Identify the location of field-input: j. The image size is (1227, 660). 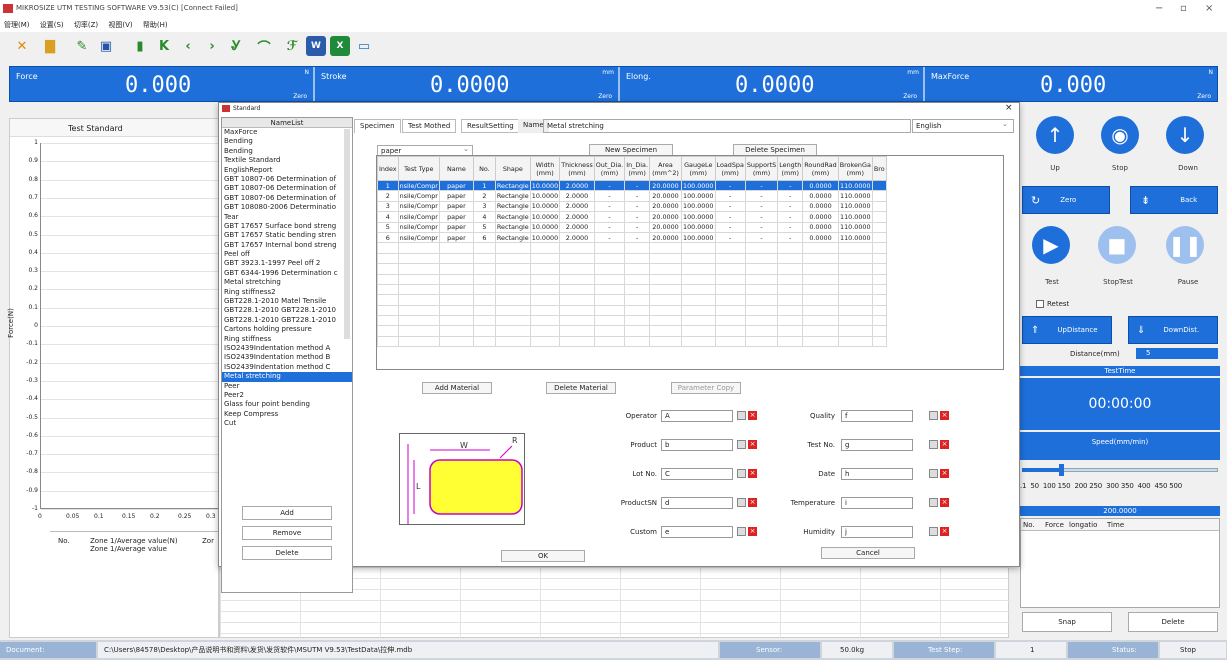
(877, 532).